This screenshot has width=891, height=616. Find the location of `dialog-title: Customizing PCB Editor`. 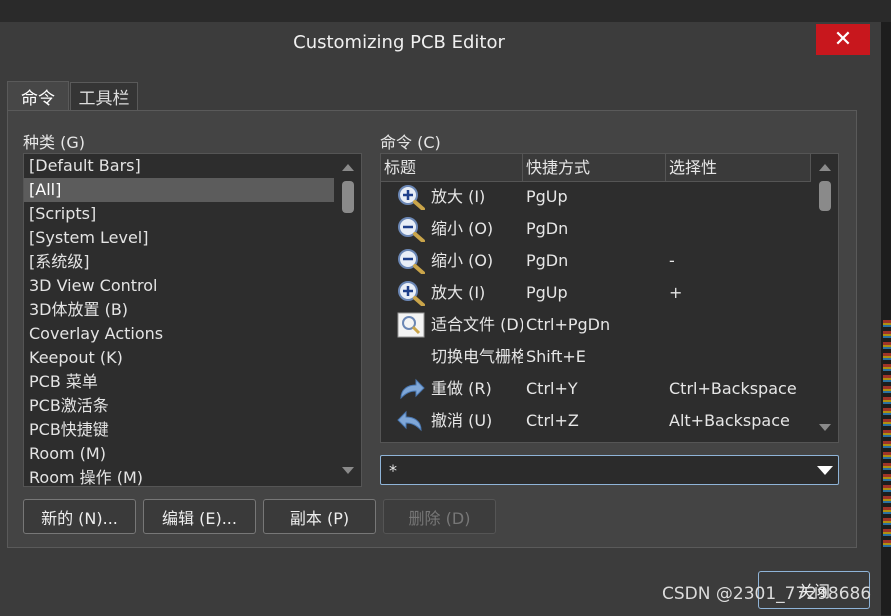

dialog-title: Customizing PCB Editor is located at coordinates (399, 42).